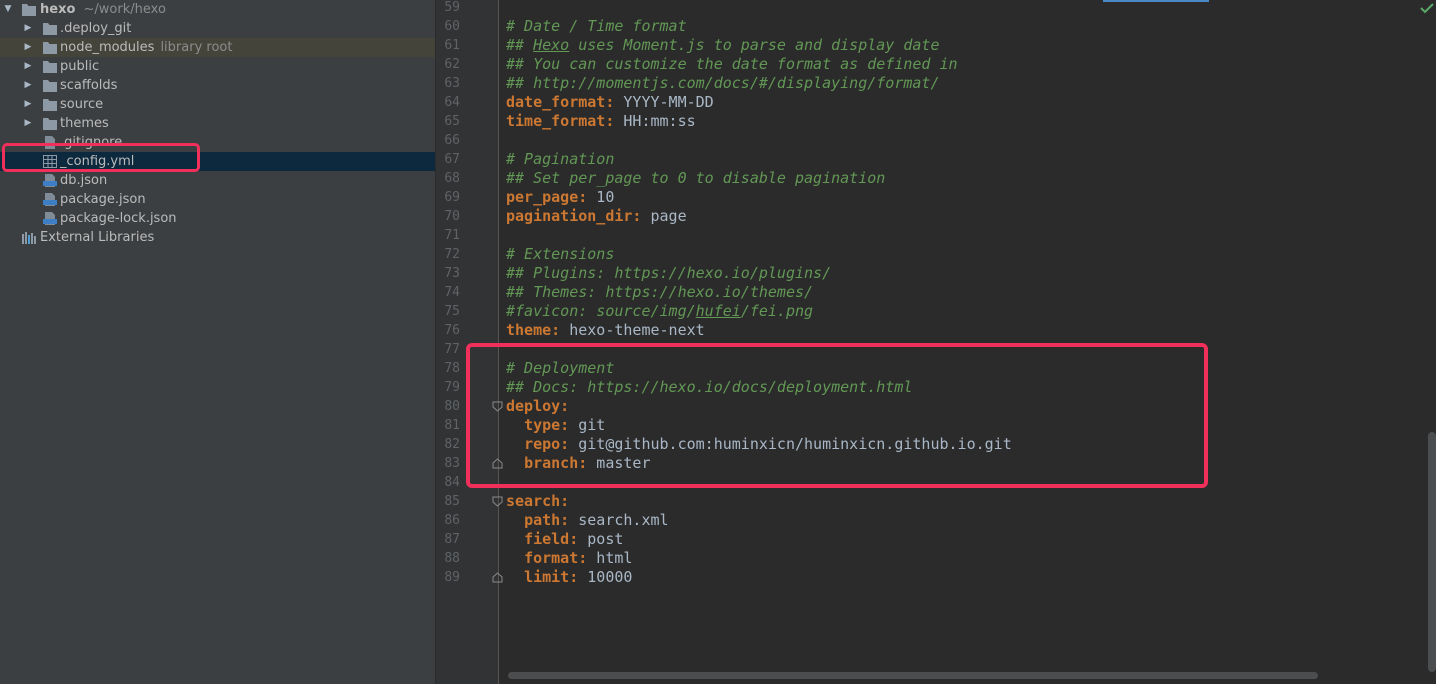 This screenshot has height=684, width=1436. I want to click on code-comment: #favicon: source/img/, so click(601, 311).